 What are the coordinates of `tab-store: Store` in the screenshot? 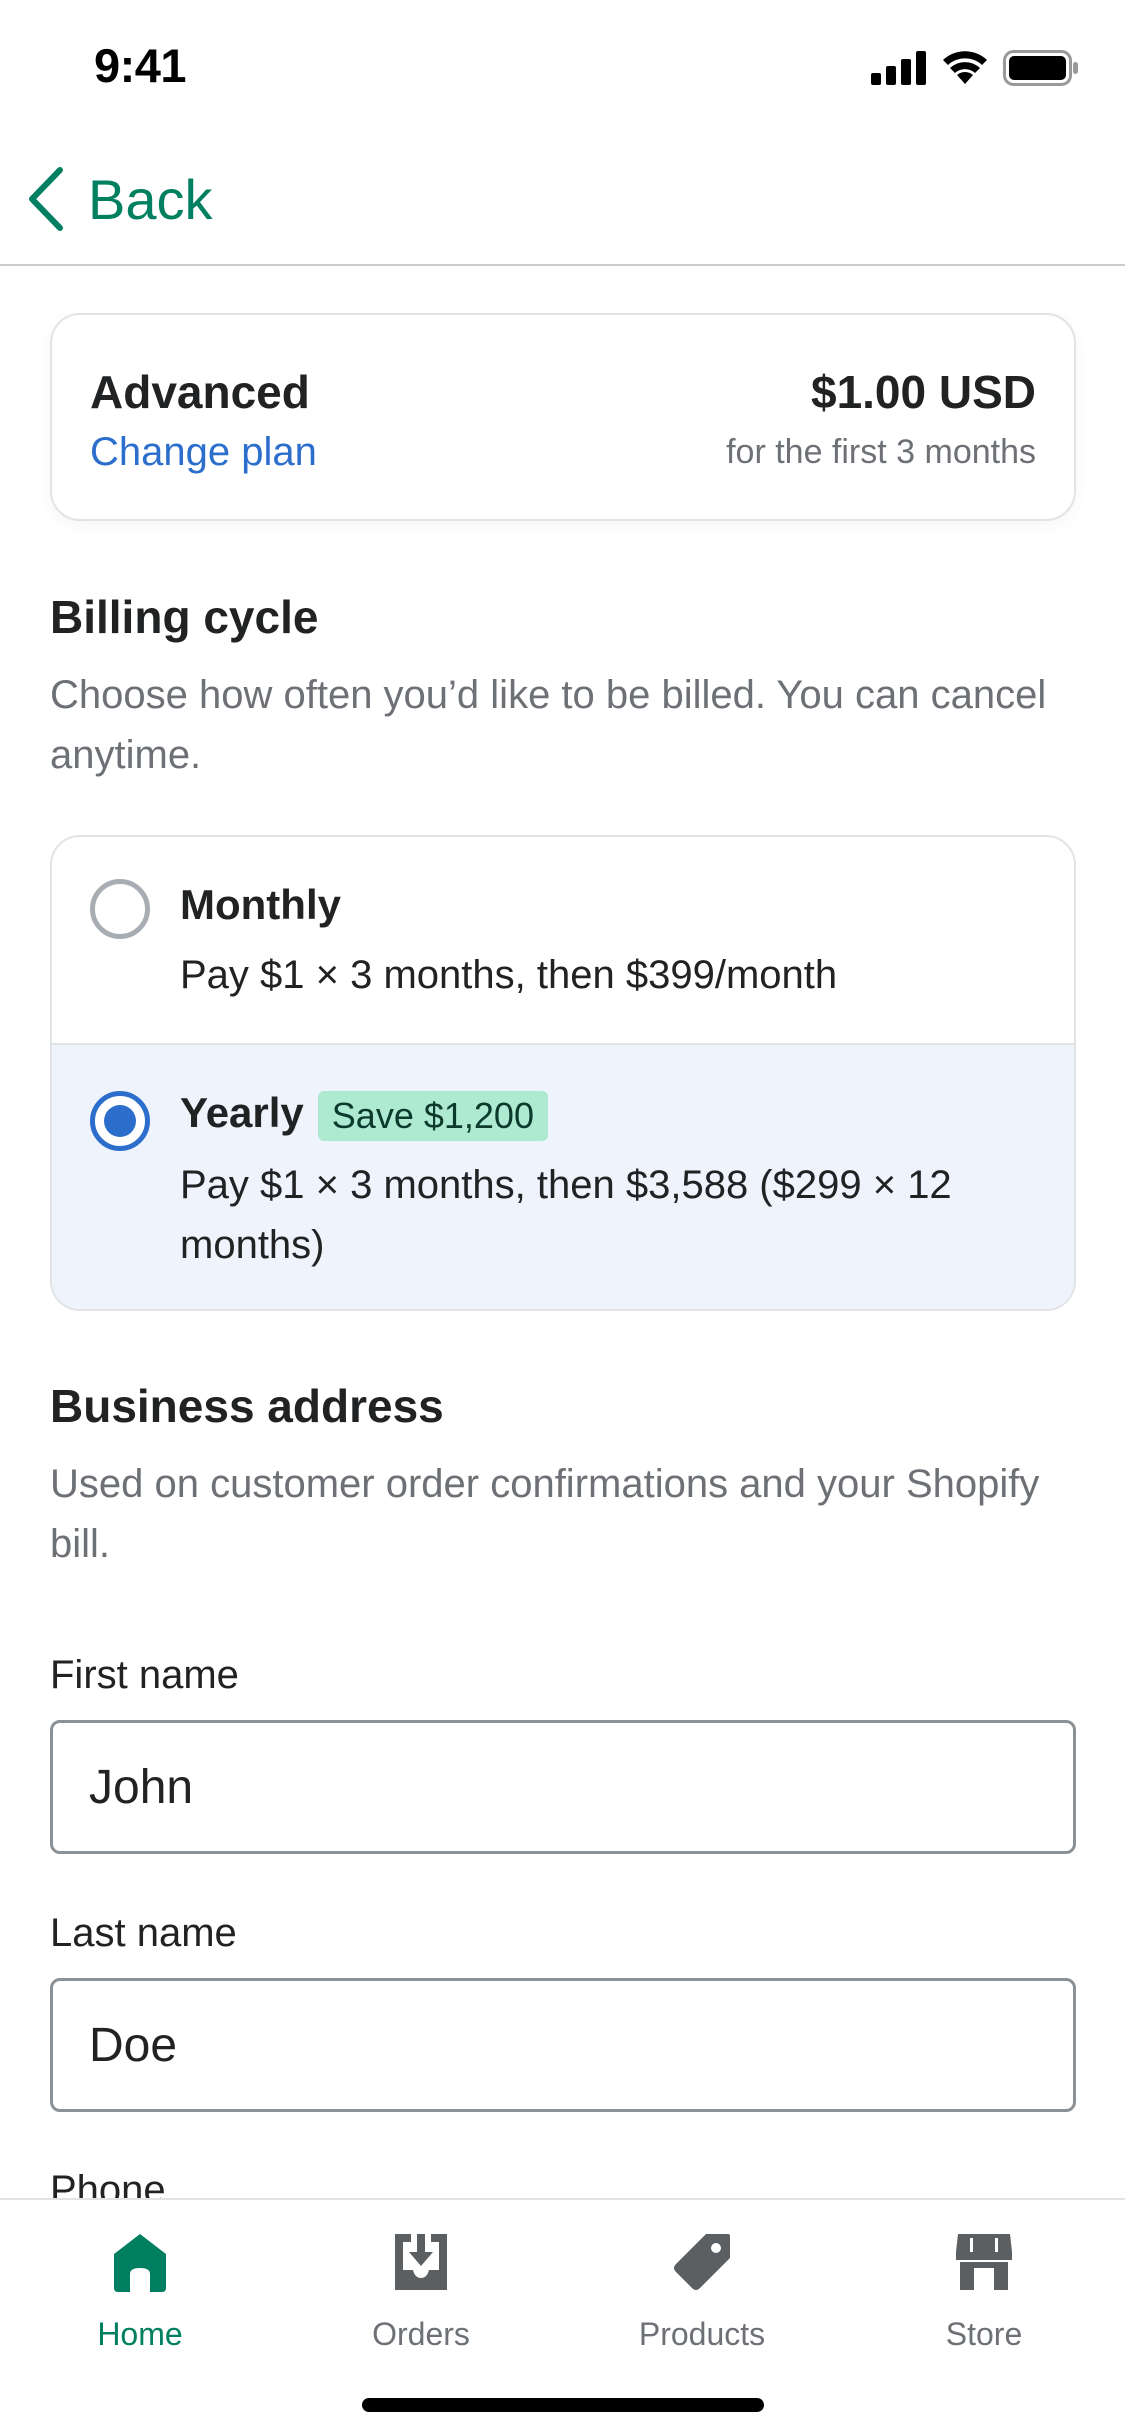 It's located at (984, 2291).